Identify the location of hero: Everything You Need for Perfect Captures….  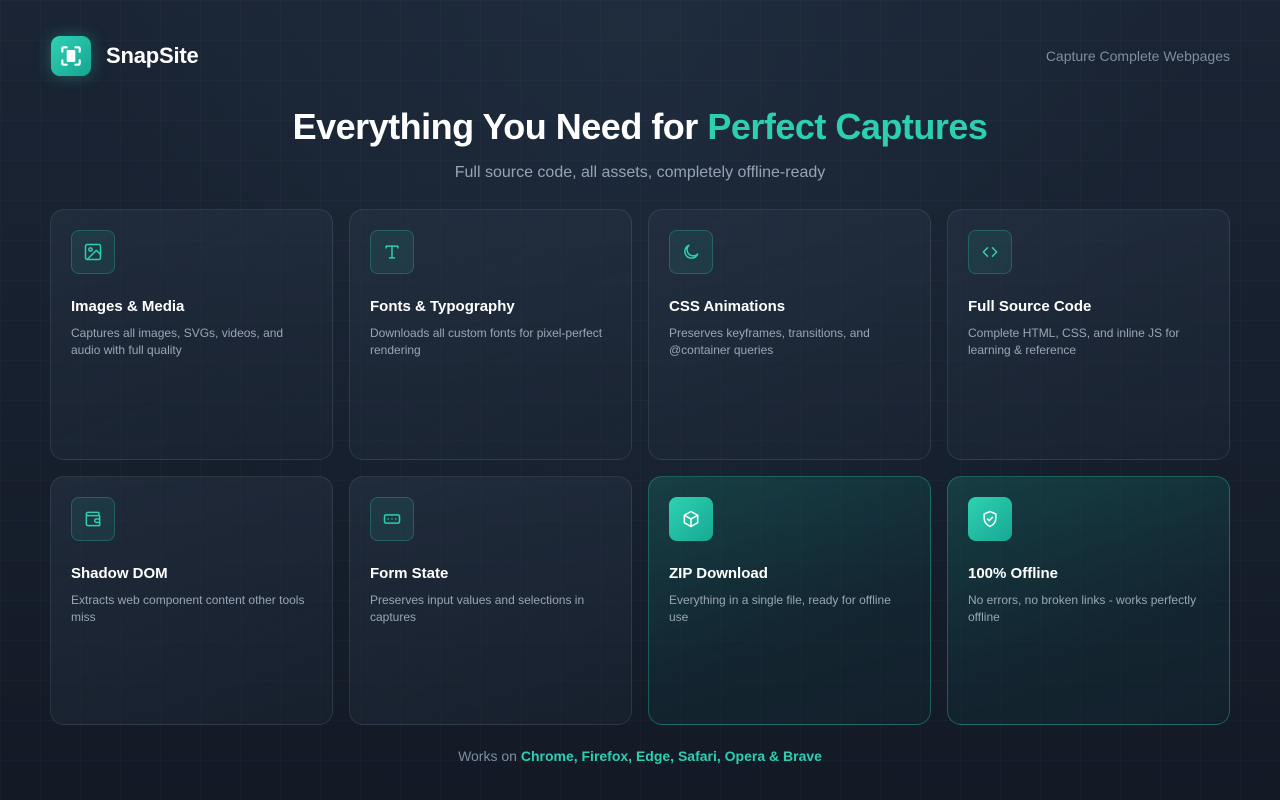
(640, 144).